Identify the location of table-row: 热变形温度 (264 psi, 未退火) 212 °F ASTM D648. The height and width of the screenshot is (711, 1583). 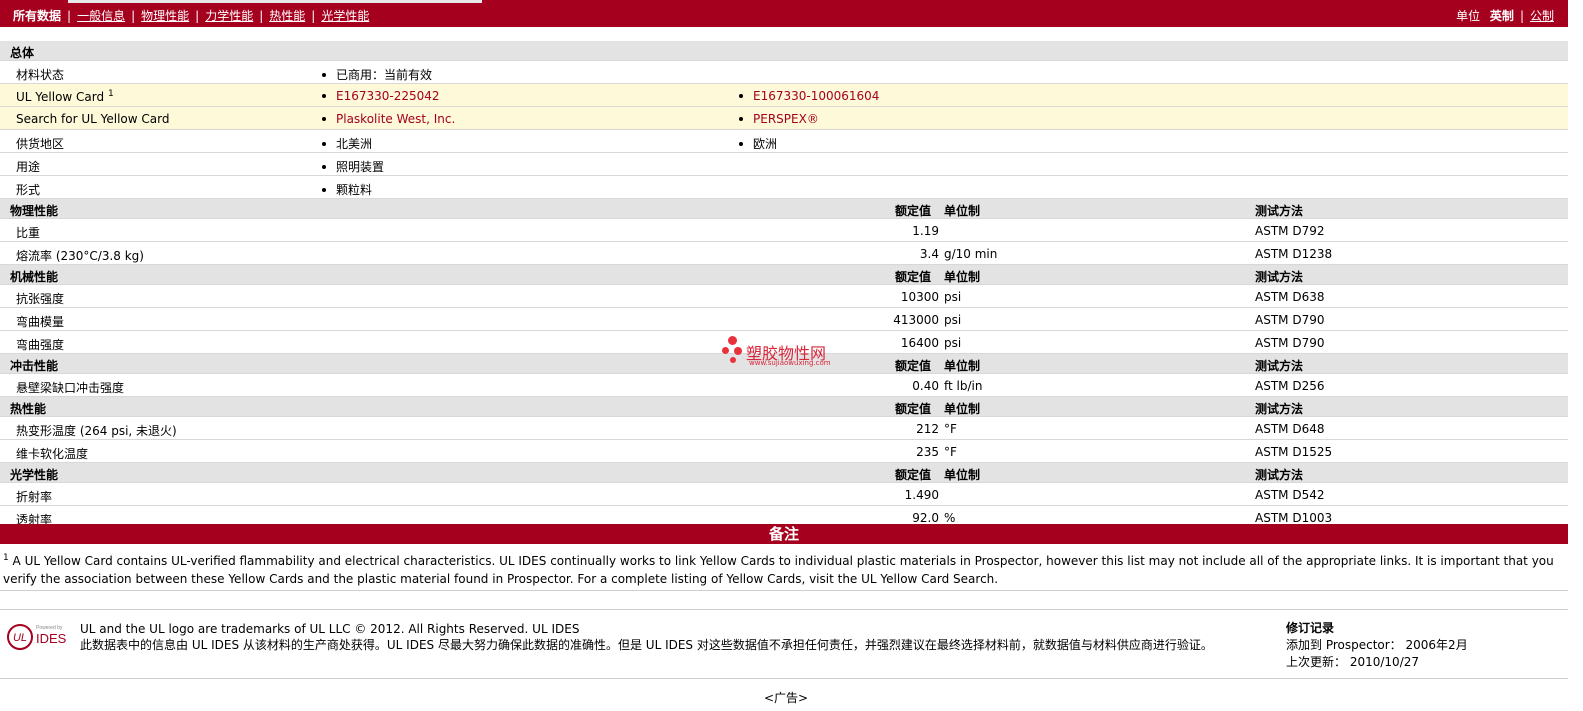
(784, 428).